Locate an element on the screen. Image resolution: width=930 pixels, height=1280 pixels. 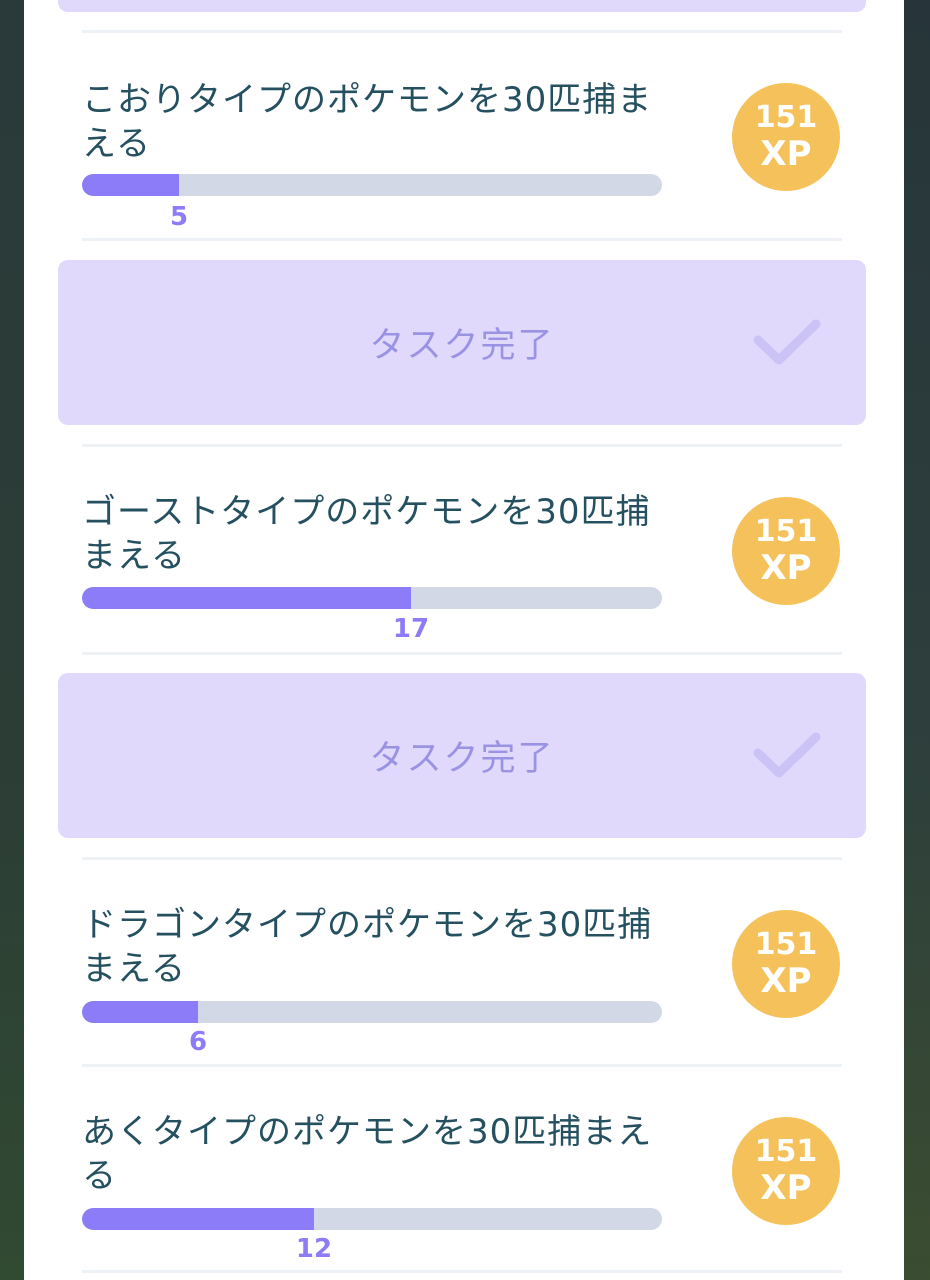
task-title: あくタイプのポケモンを30匹捕まえる is located at coordinates (367, 1154).